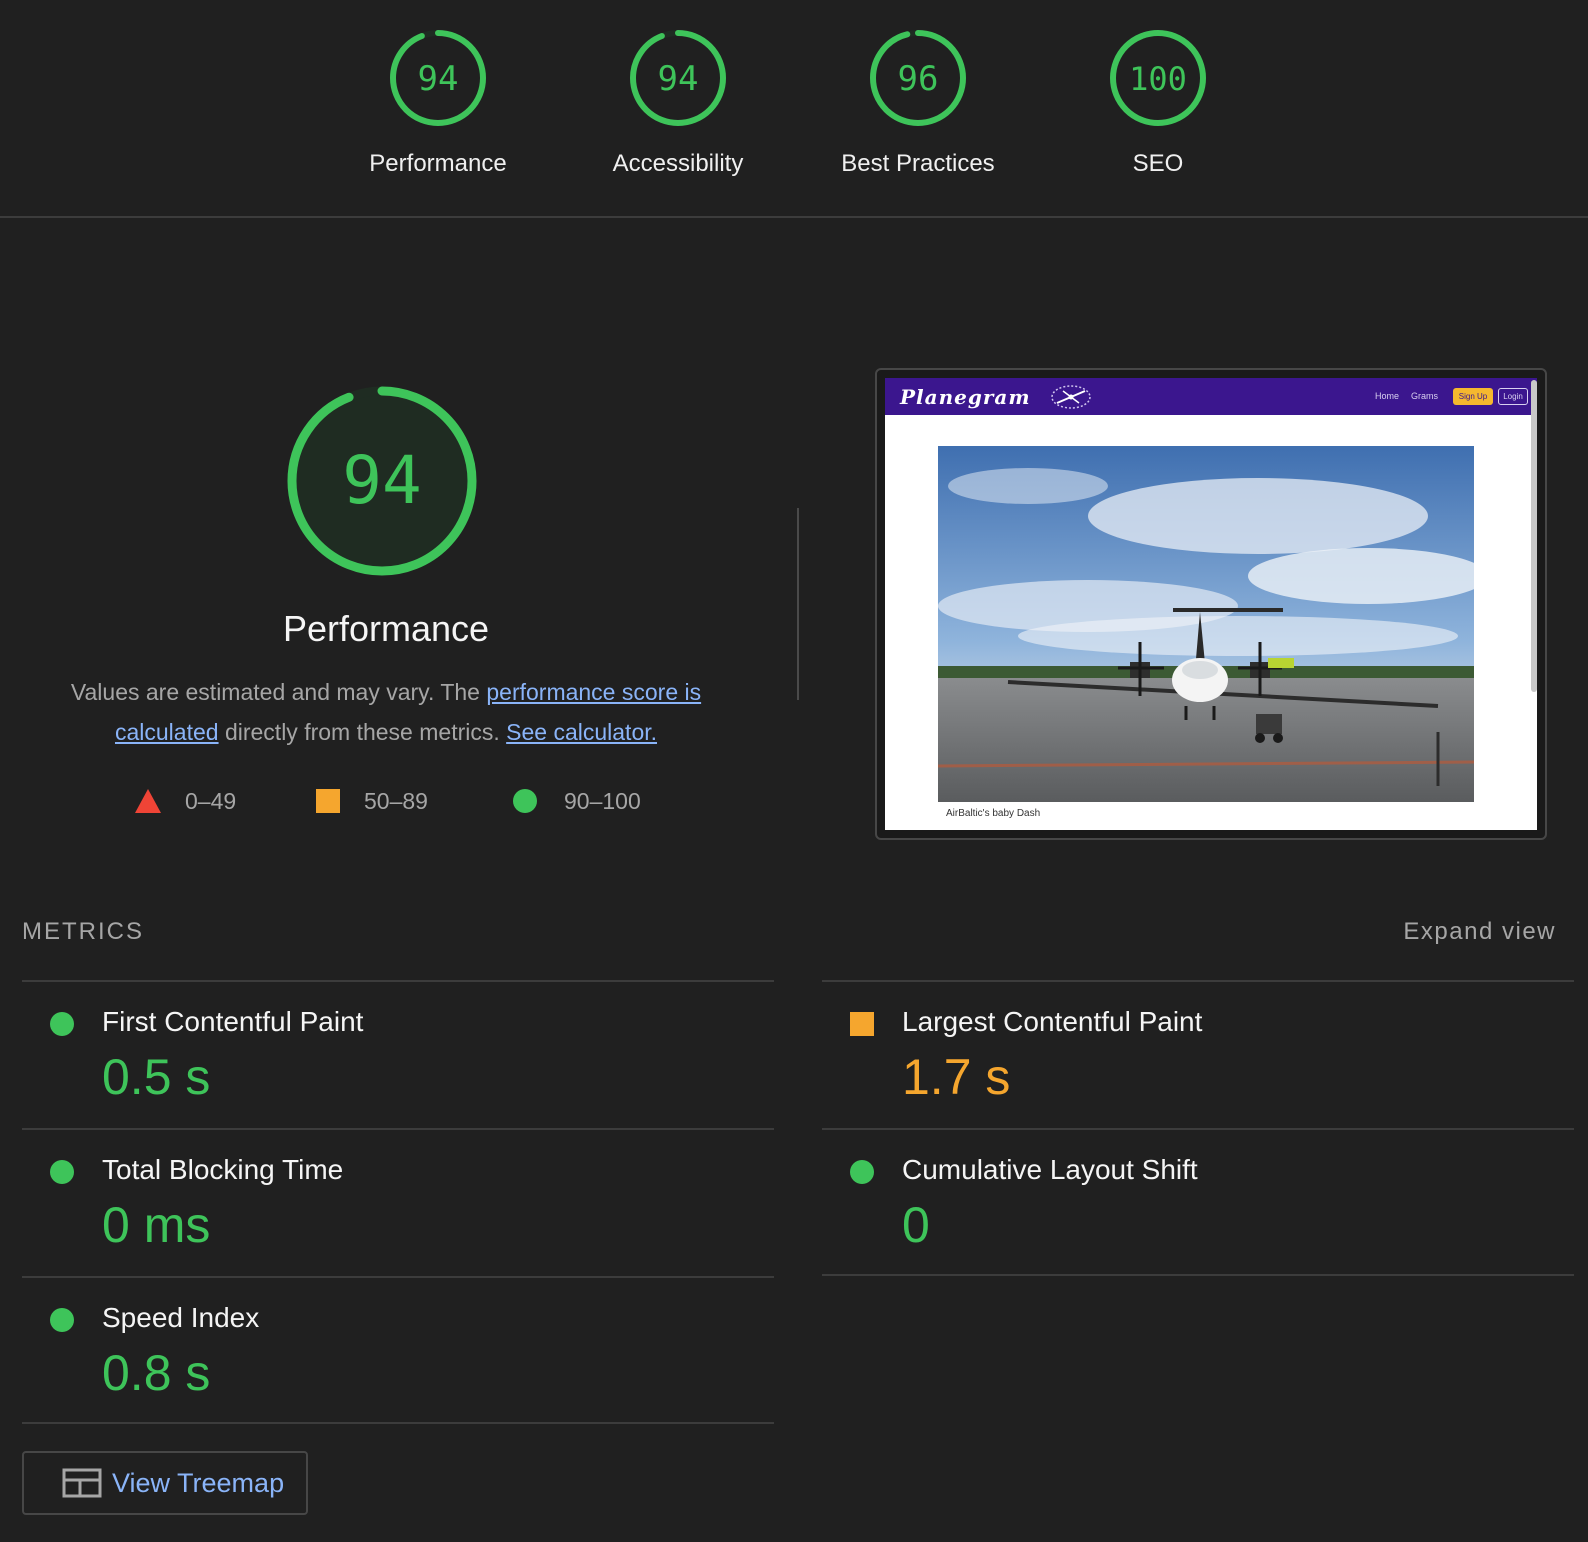  What do you see at coordinates (233, 1021) in the screenshot?
I see `metric-title: First Contentful Paint` at bounding box center [233, 1021].